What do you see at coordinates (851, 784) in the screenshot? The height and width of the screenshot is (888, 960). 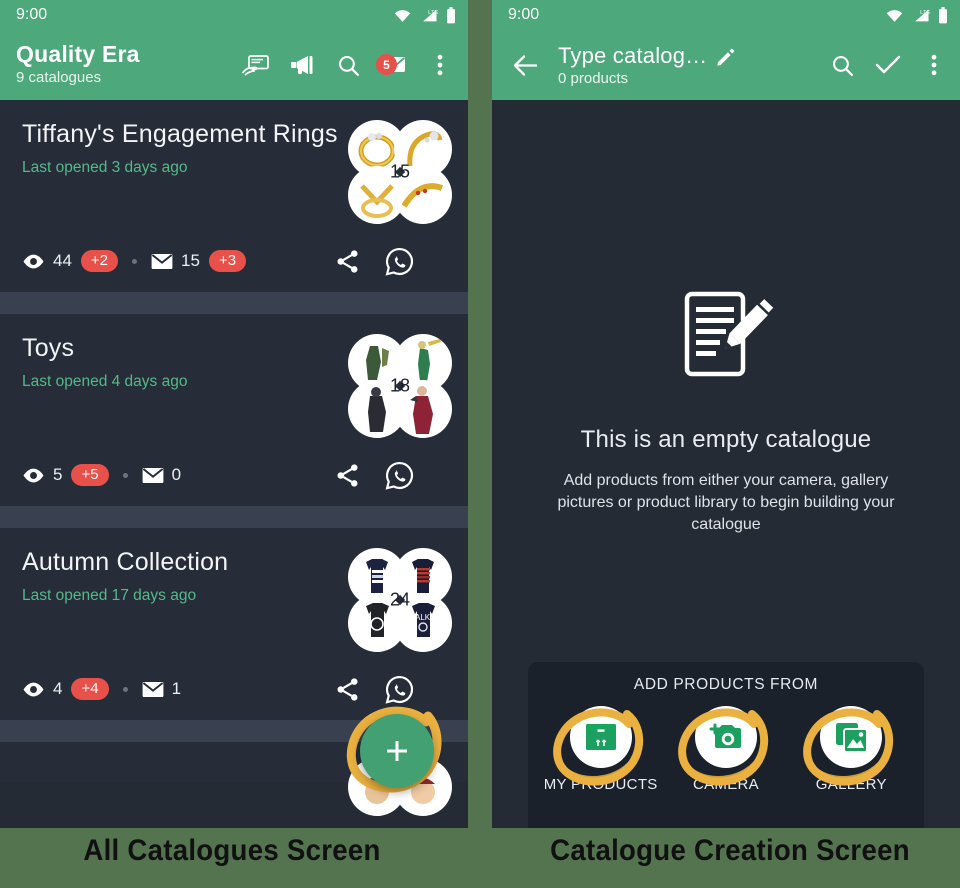 I see `gallery-label: GALLERY` at bounding box center [851, 784].